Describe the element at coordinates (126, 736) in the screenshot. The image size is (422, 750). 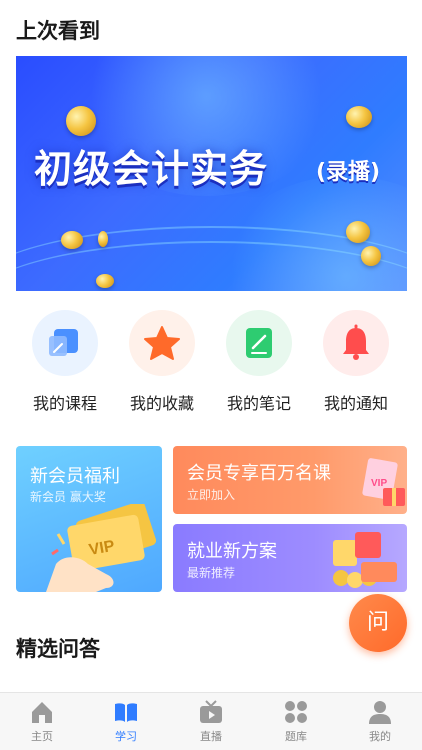
I see `tab-study-label: 学习` at that location.